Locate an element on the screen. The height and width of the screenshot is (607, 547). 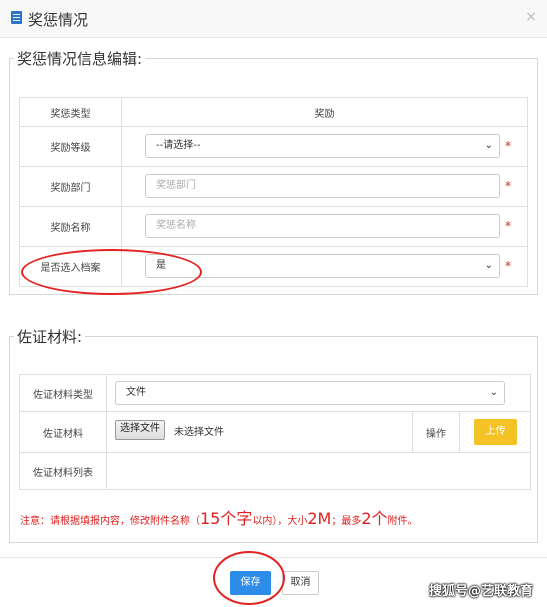
table-row: 是否选入档案 是 ⌄ * is located at coordinates (273, 266).